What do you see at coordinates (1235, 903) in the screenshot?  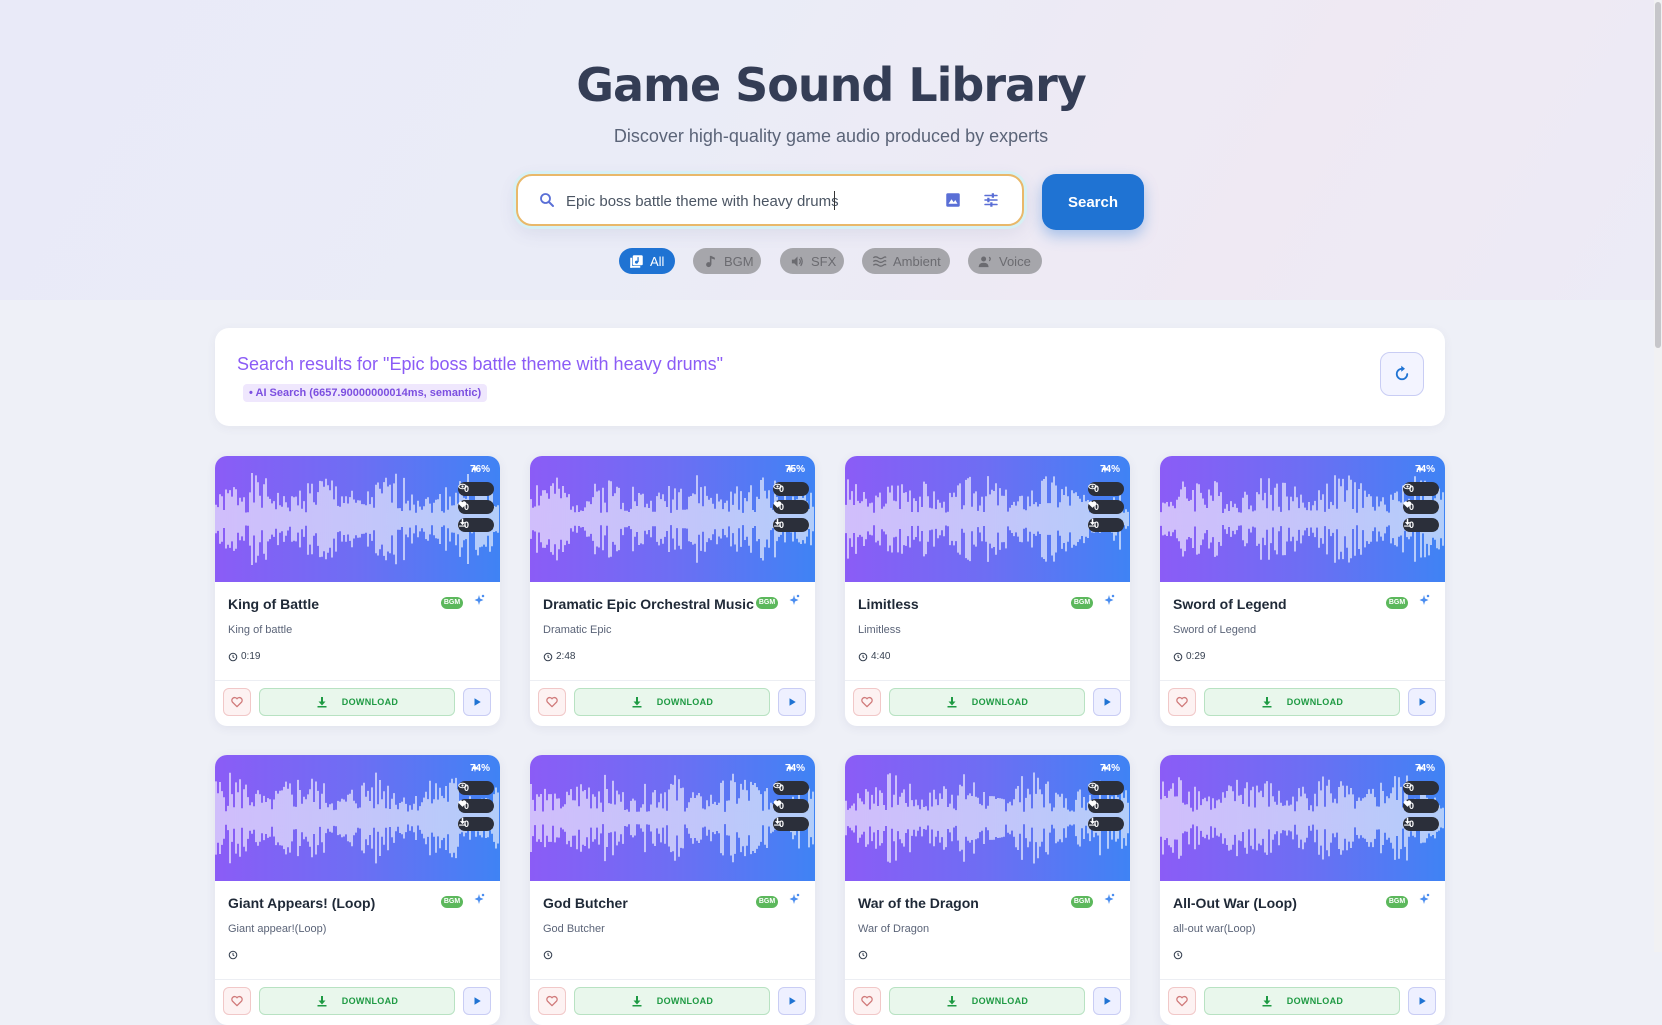 I see `sound-title: All-Out War (Loop)` at bounding box center [1235, 903].